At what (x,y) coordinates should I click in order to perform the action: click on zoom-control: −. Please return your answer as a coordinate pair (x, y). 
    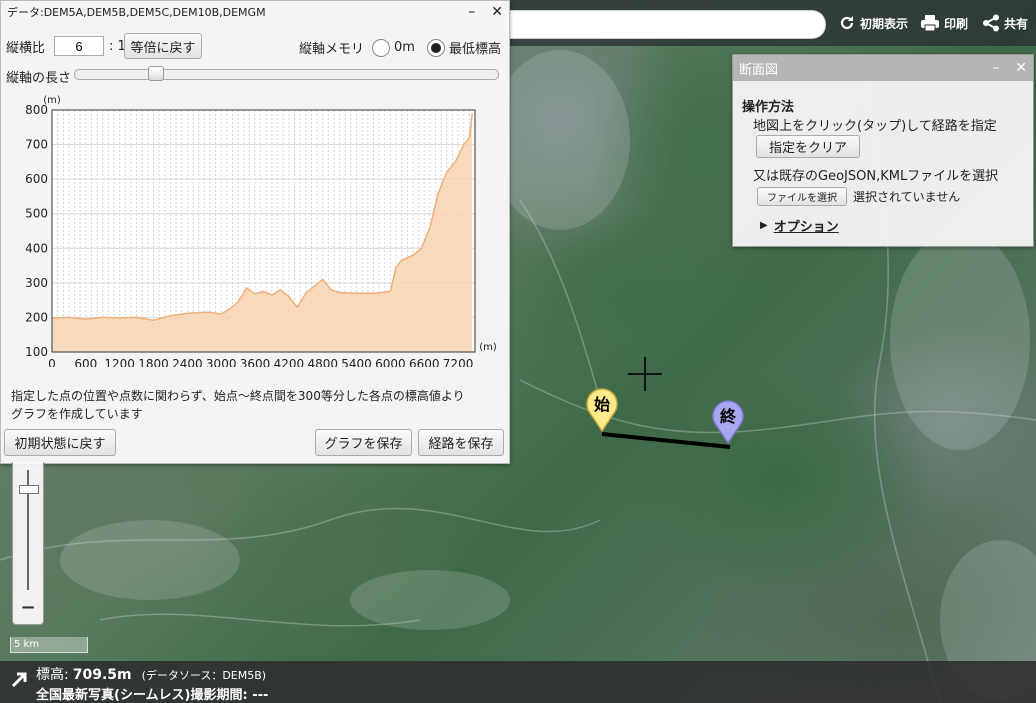
    Looking at the image, I should click on (28, 543).